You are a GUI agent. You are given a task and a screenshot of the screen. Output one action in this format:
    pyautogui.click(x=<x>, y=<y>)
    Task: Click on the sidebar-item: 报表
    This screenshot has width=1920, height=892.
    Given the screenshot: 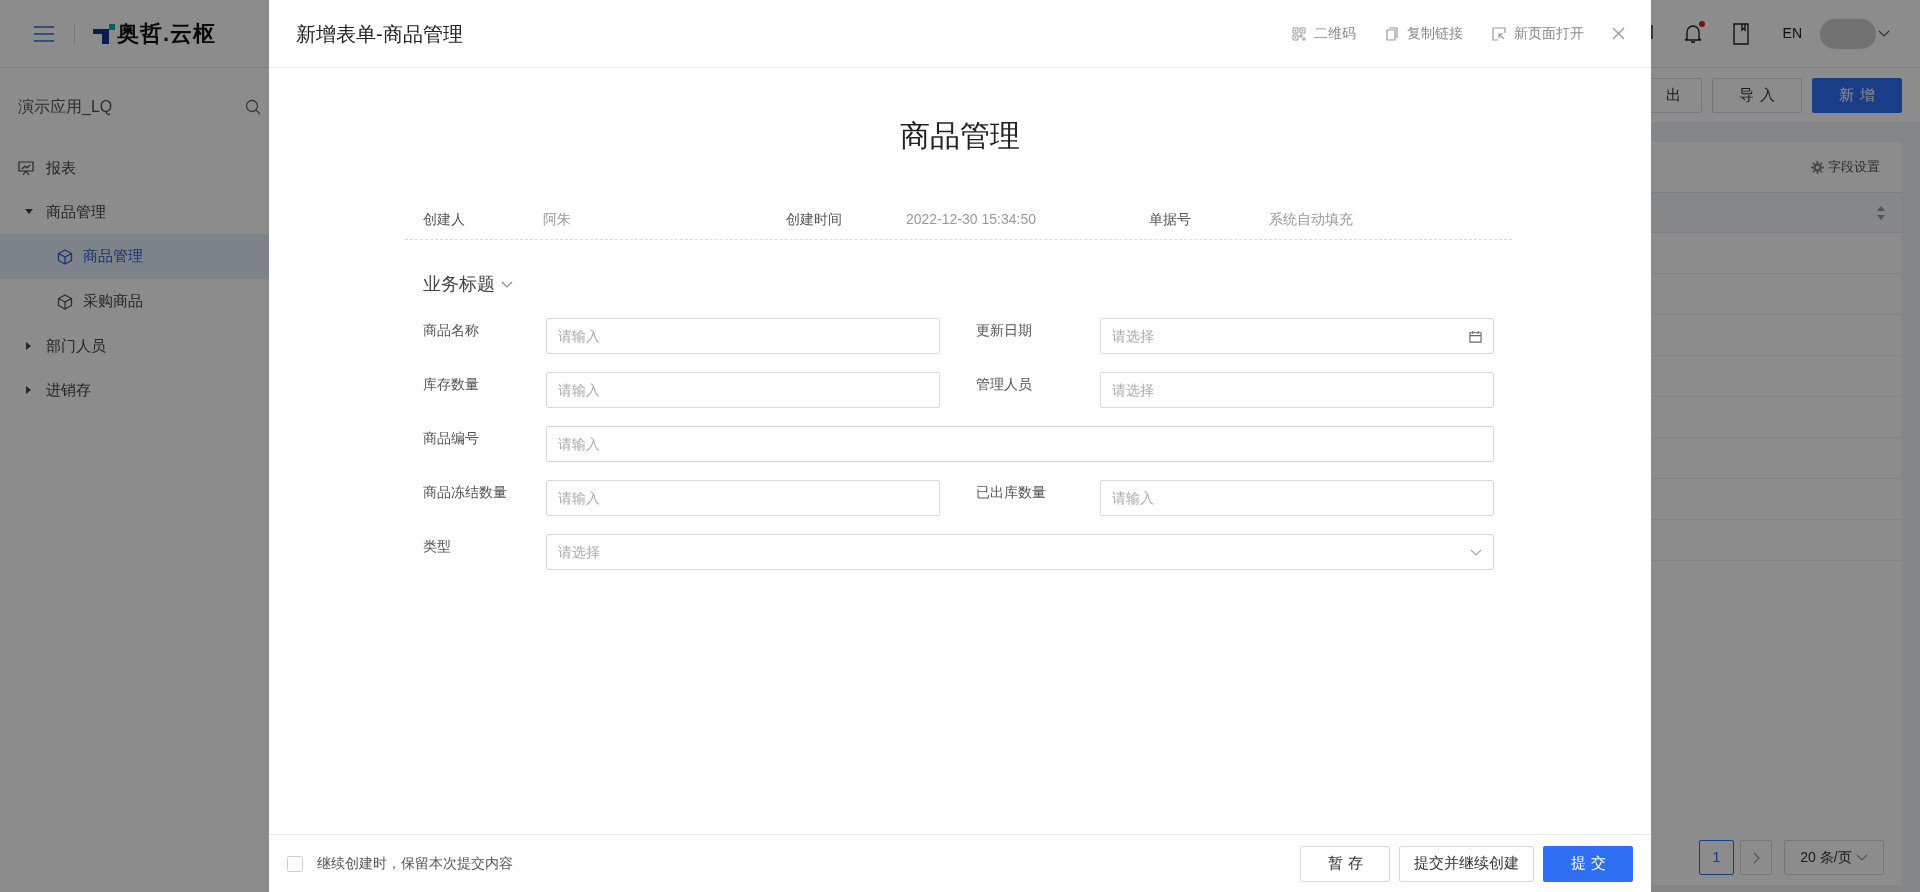 What is the action you would take?
    pyautogui.click(x=134, y=168)
    